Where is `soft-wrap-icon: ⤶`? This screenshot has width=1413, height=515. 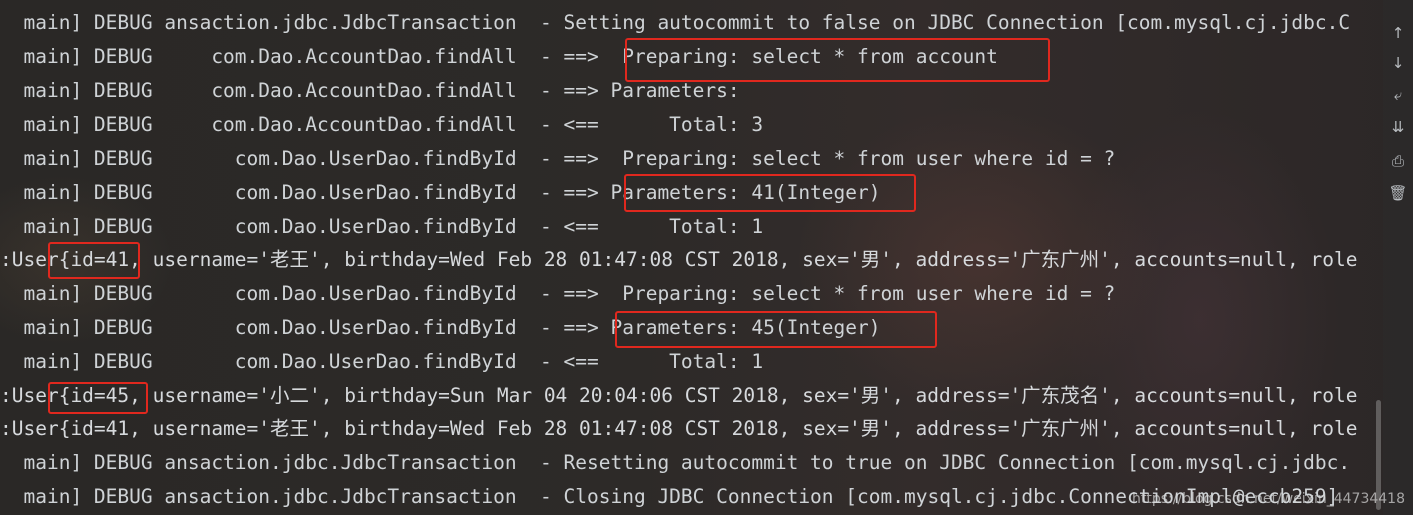 soft-wrap-icon: ⤶ is located at coordinates (1398, 95).